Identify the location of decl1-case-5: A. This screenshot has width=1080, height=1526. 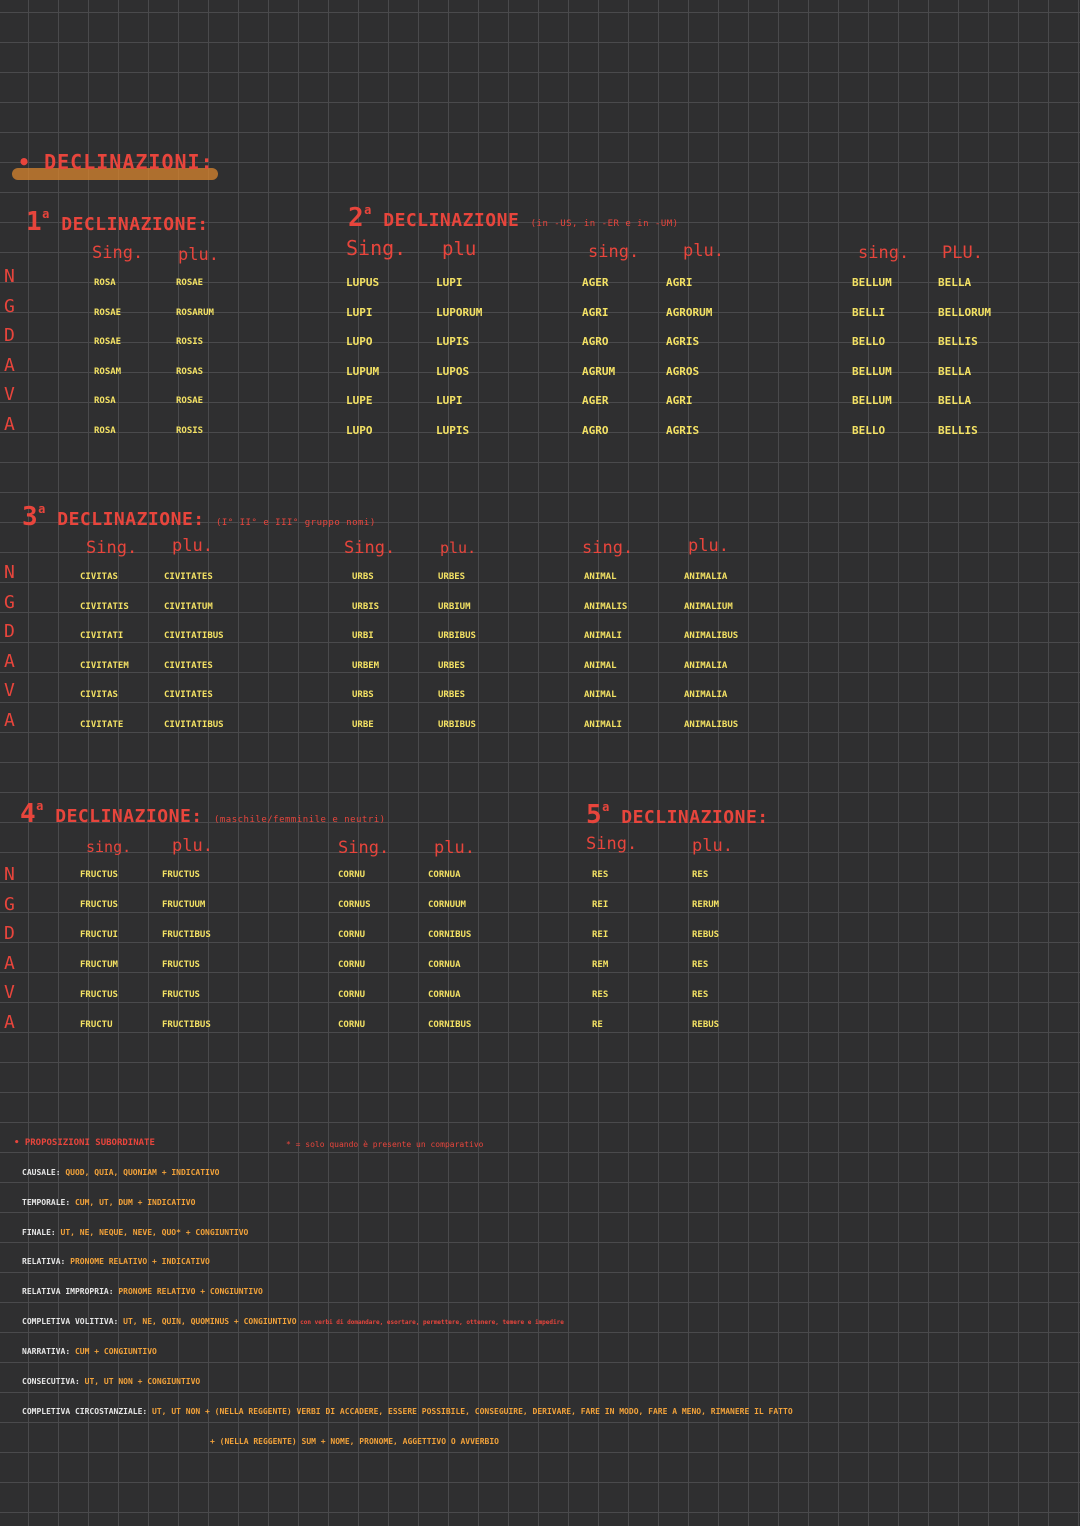
(9, 424).